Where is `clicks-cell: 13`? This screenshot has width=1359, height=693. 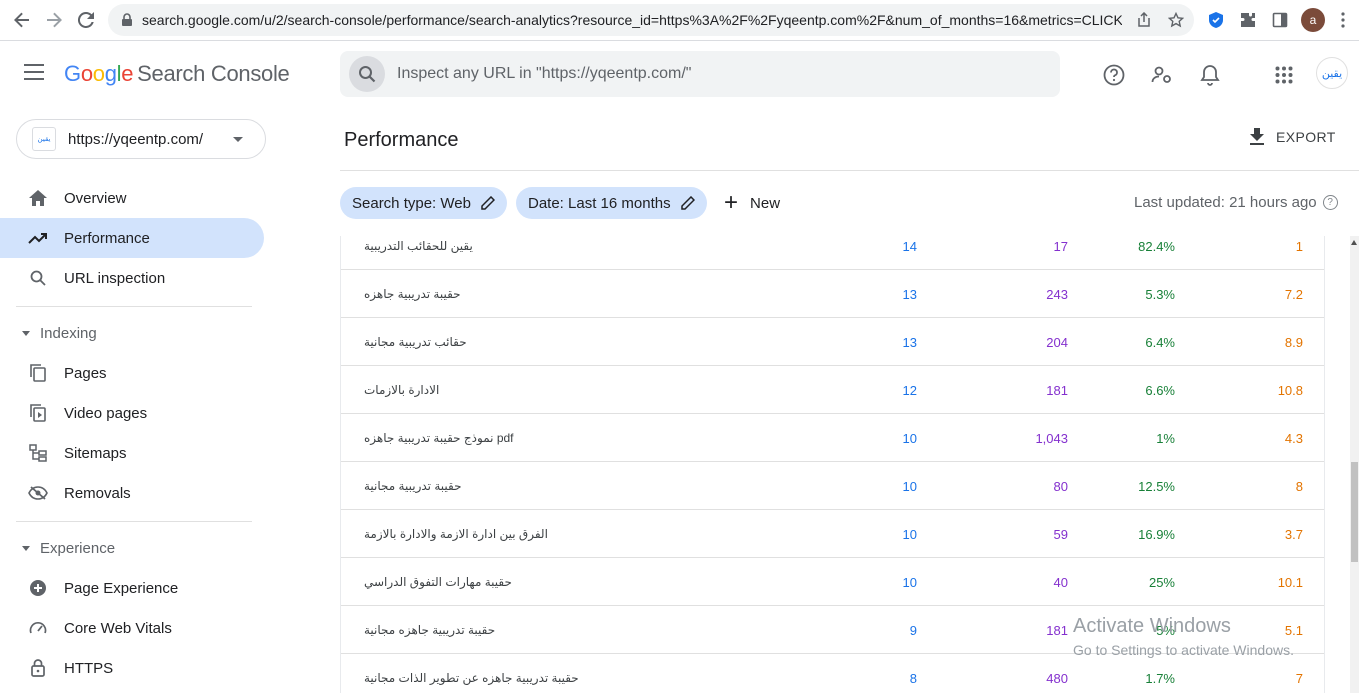 clicks-cell: 13 is located at coordinates (909, 342).